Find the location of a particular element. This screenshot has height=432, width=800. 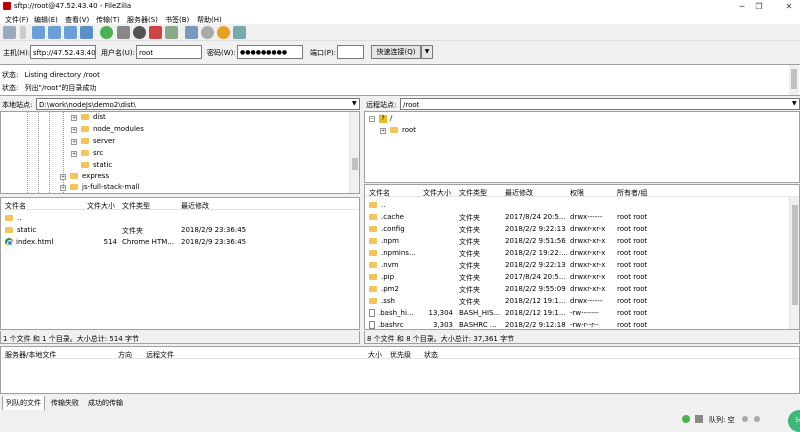

local-tree-item: node_modules is located at coordinates (112, 130).